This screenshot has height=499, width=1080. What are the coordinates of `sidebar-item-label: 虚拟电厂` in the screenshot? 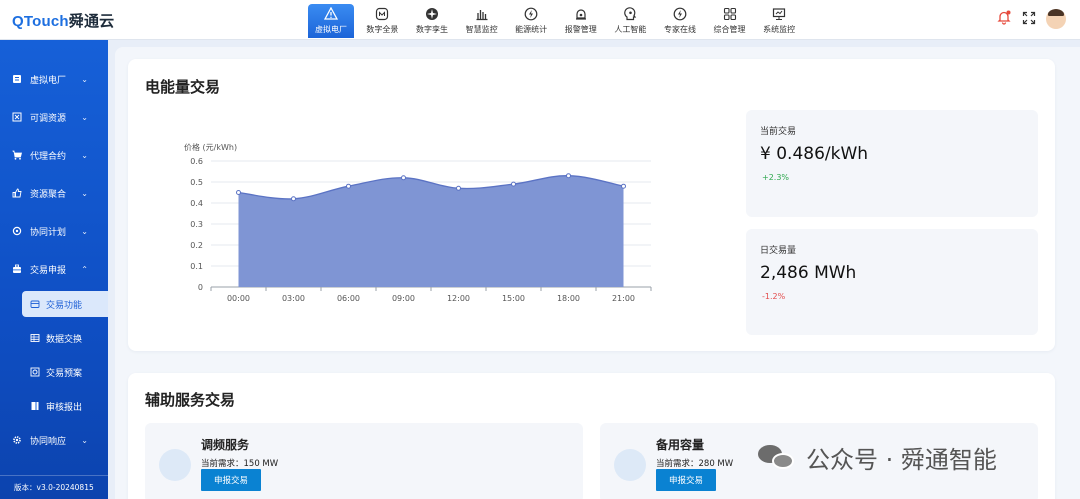 It's located at (48, 80).